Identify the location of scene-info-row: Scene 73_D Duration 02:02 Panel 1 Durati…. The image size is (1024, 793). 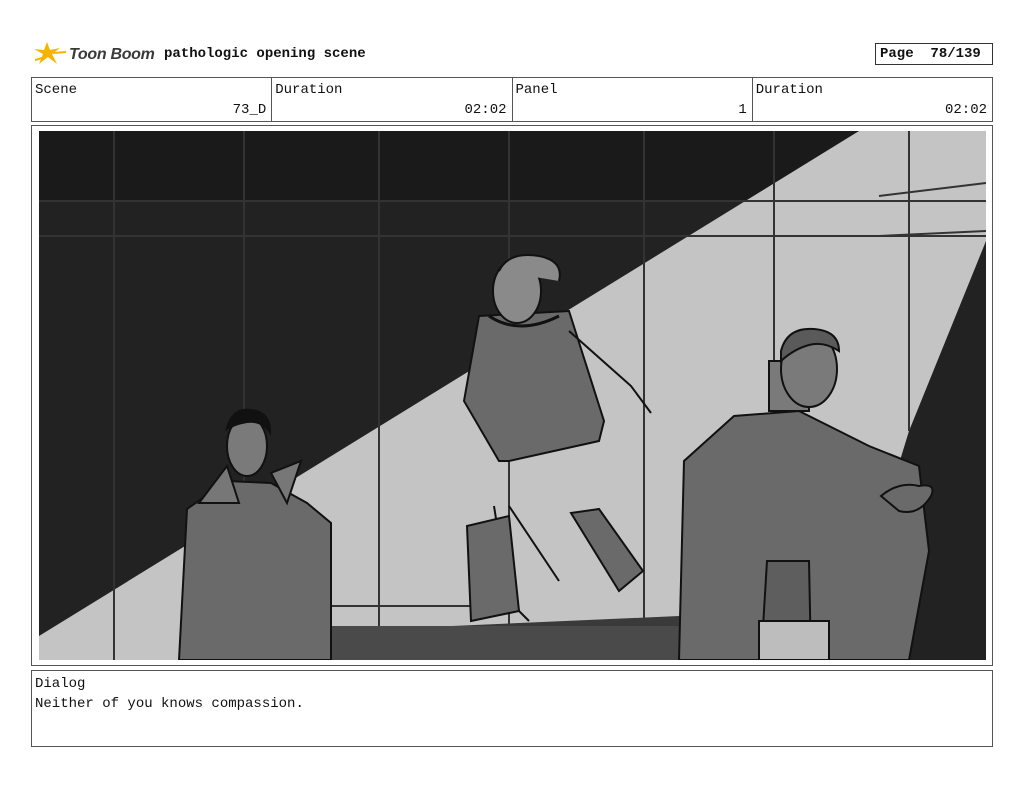
(512, 99).